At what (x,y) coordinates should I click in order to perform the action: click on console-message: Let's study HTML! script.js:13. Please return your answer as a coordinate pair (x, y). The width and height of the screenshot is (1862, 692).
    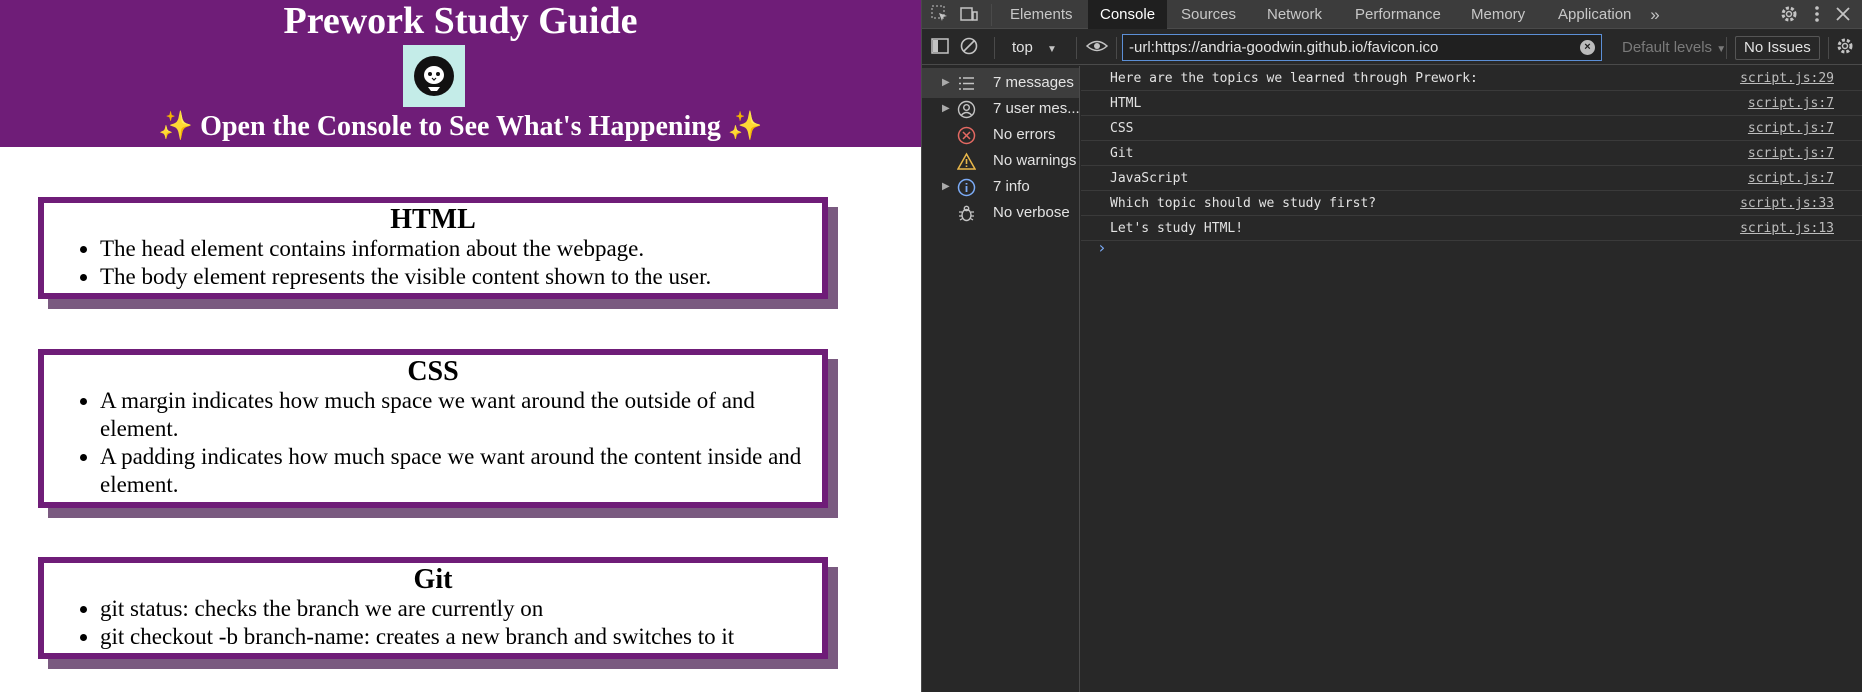
    Looking at the image, I should click on (1471, 228).